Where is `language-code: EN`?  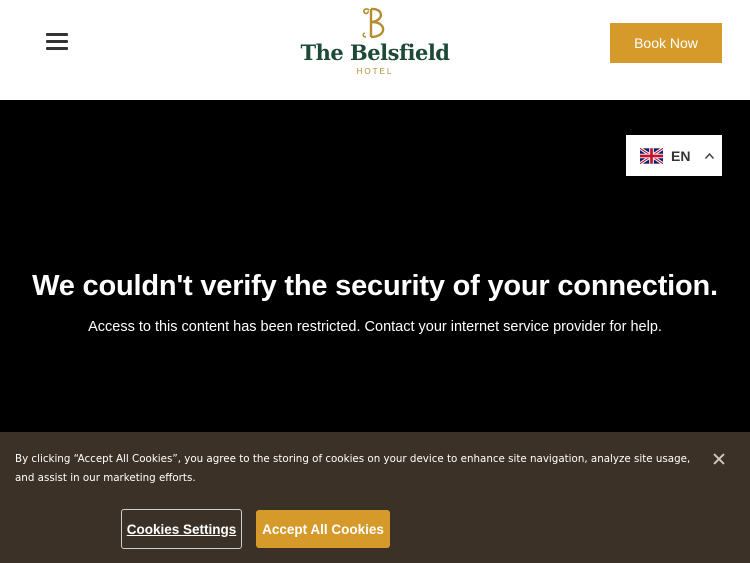
language-code: EN is located at coordinates (681, 155).